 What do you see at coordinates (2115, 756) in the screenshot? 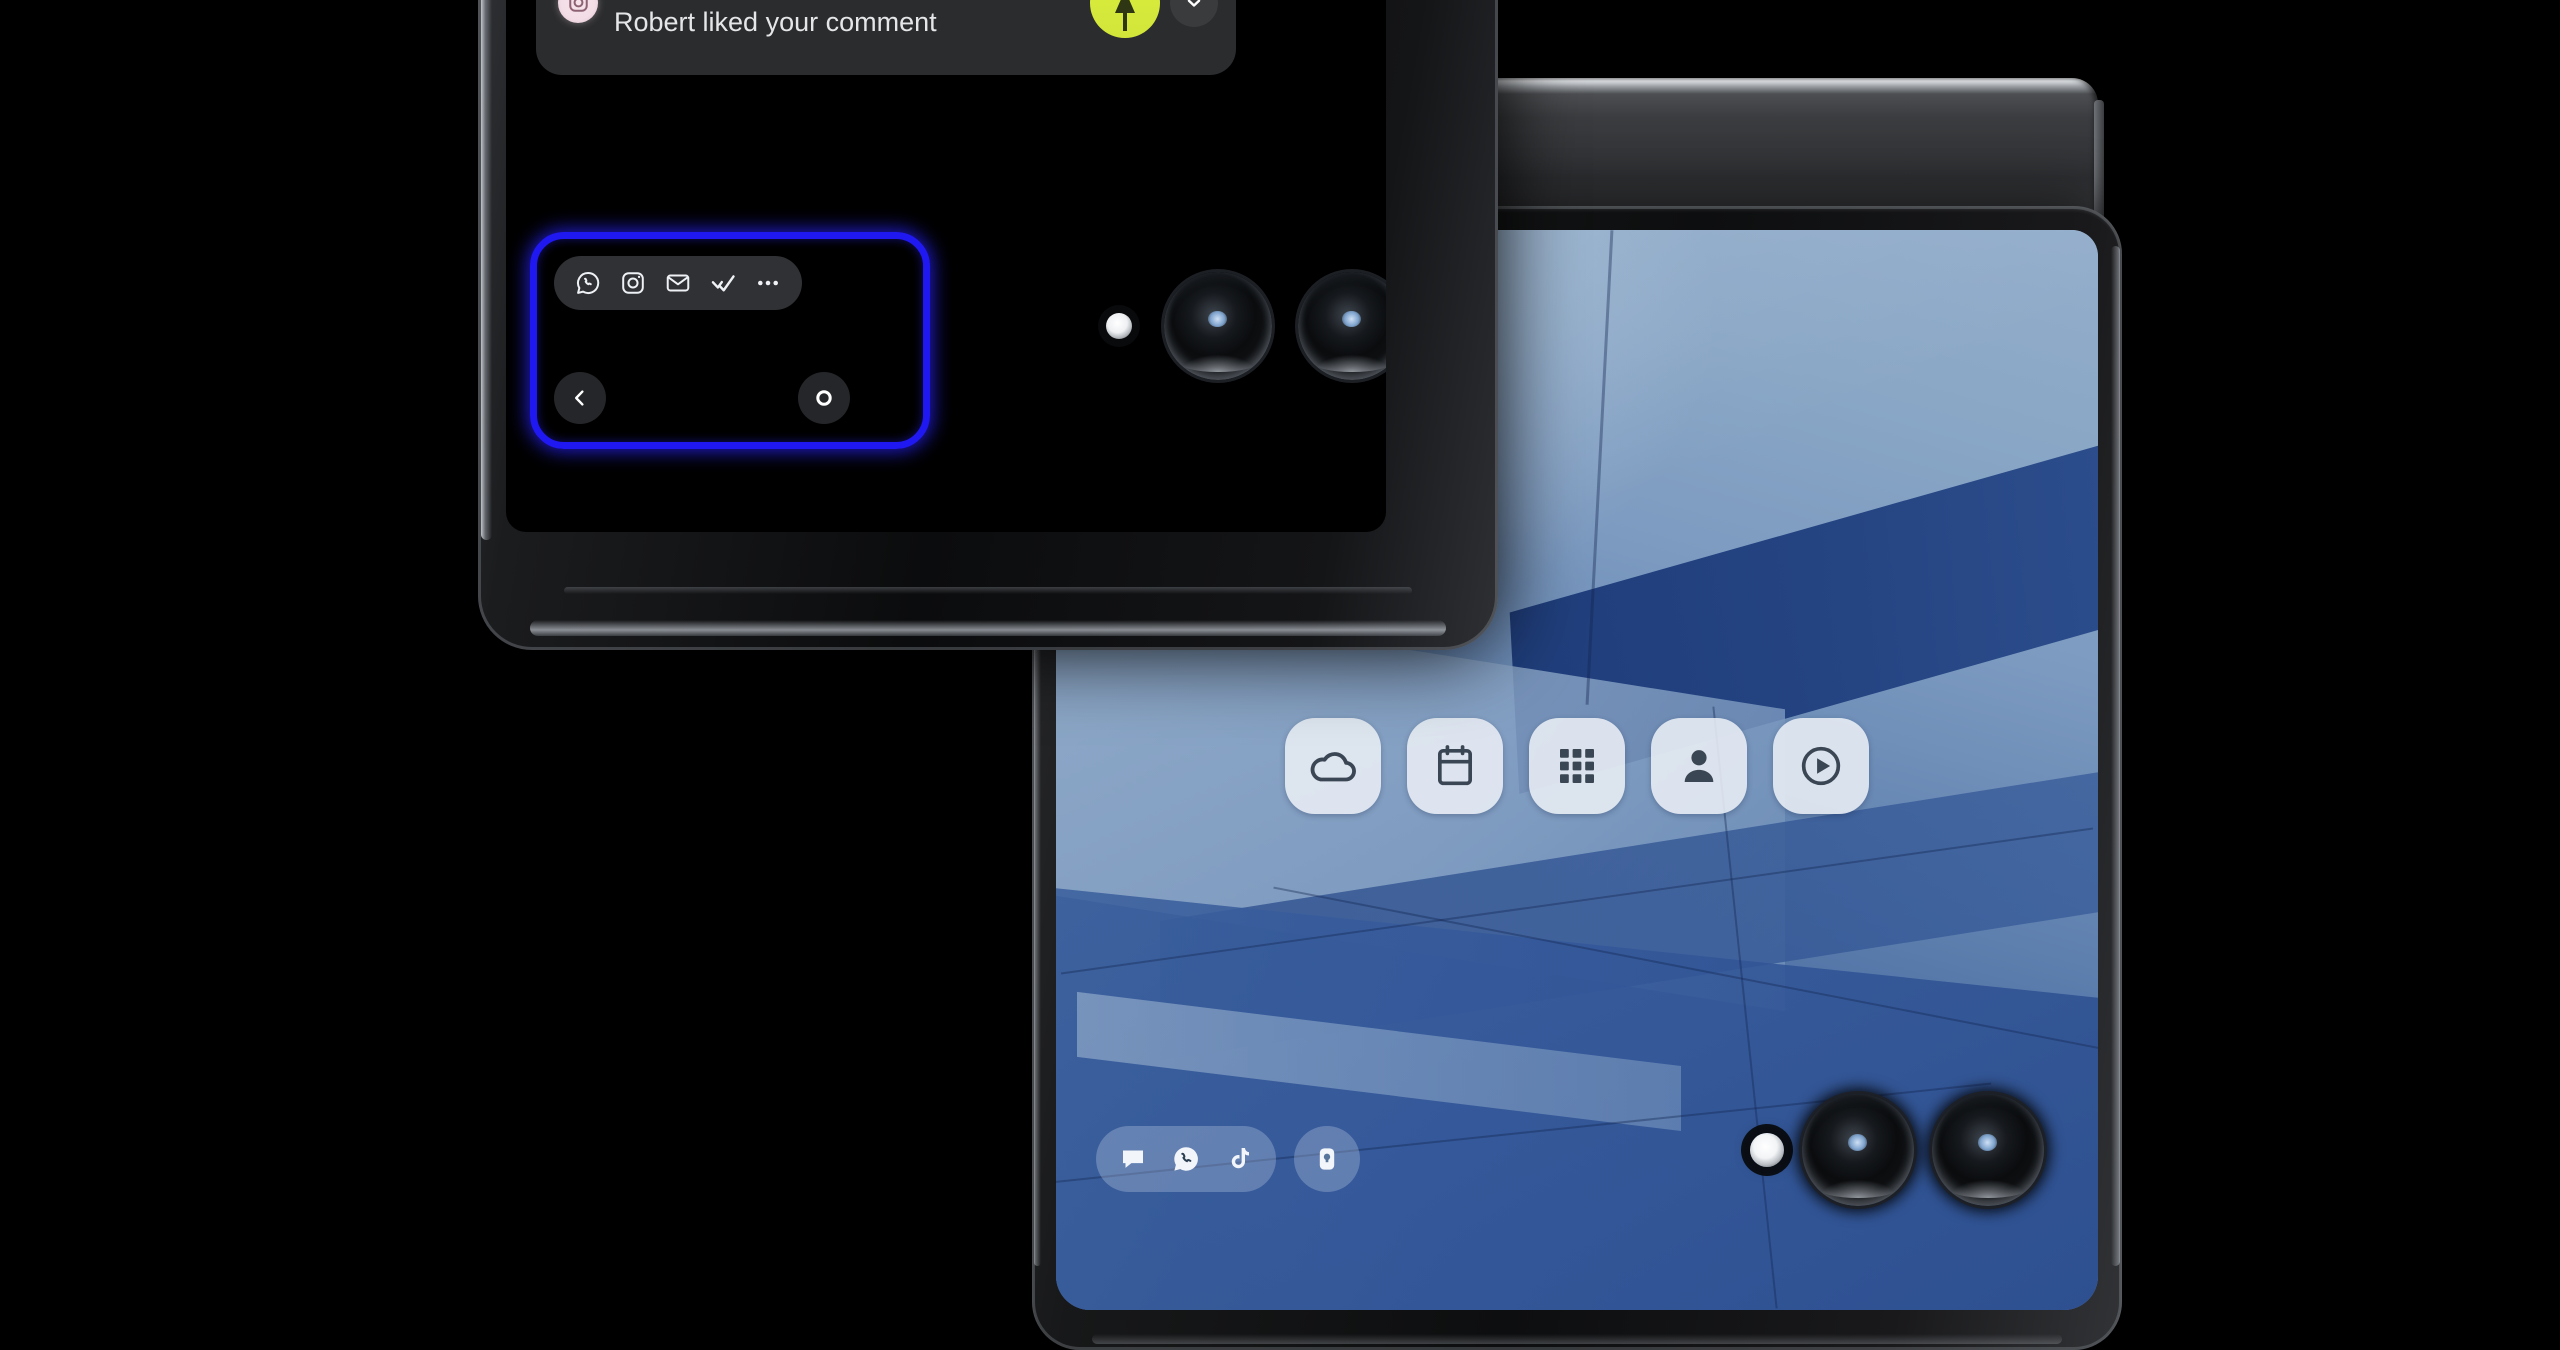
I see `chassis-right-edge` at bounding box center [2115, 756].